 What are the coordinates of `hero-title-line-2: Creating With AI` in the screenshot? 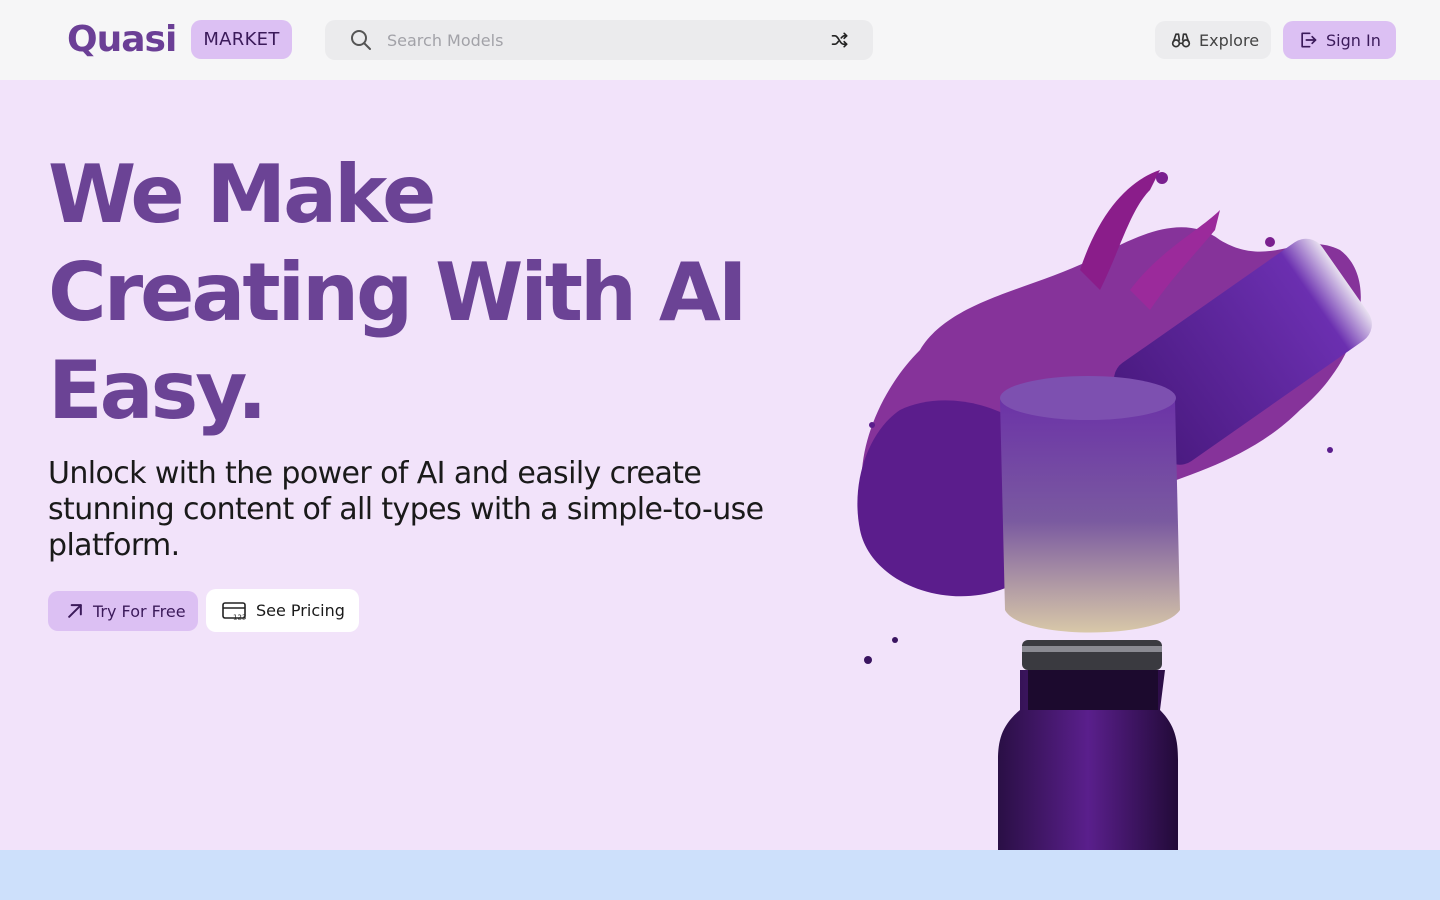 It's located at (398, 292).